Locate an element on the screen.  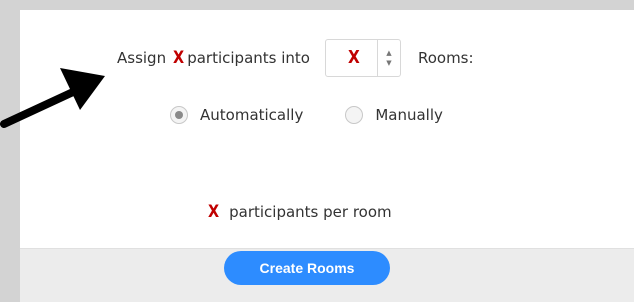
assignment-mode-options: Automatically Manually is located at coordinates (306, 115).